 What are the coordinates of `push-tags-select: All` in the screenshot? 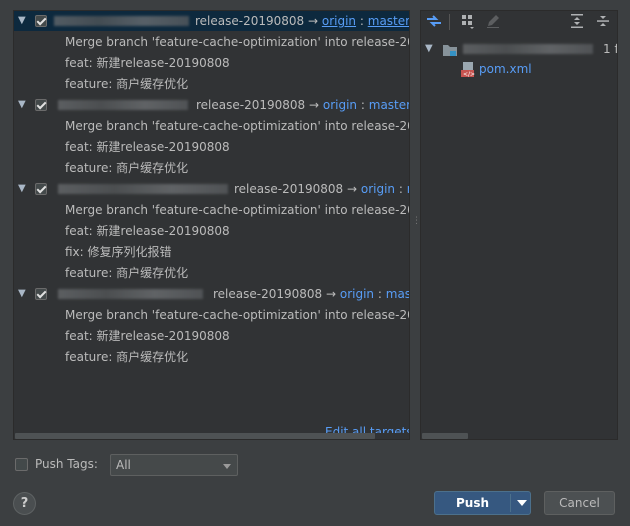 It's located at (174, 465).